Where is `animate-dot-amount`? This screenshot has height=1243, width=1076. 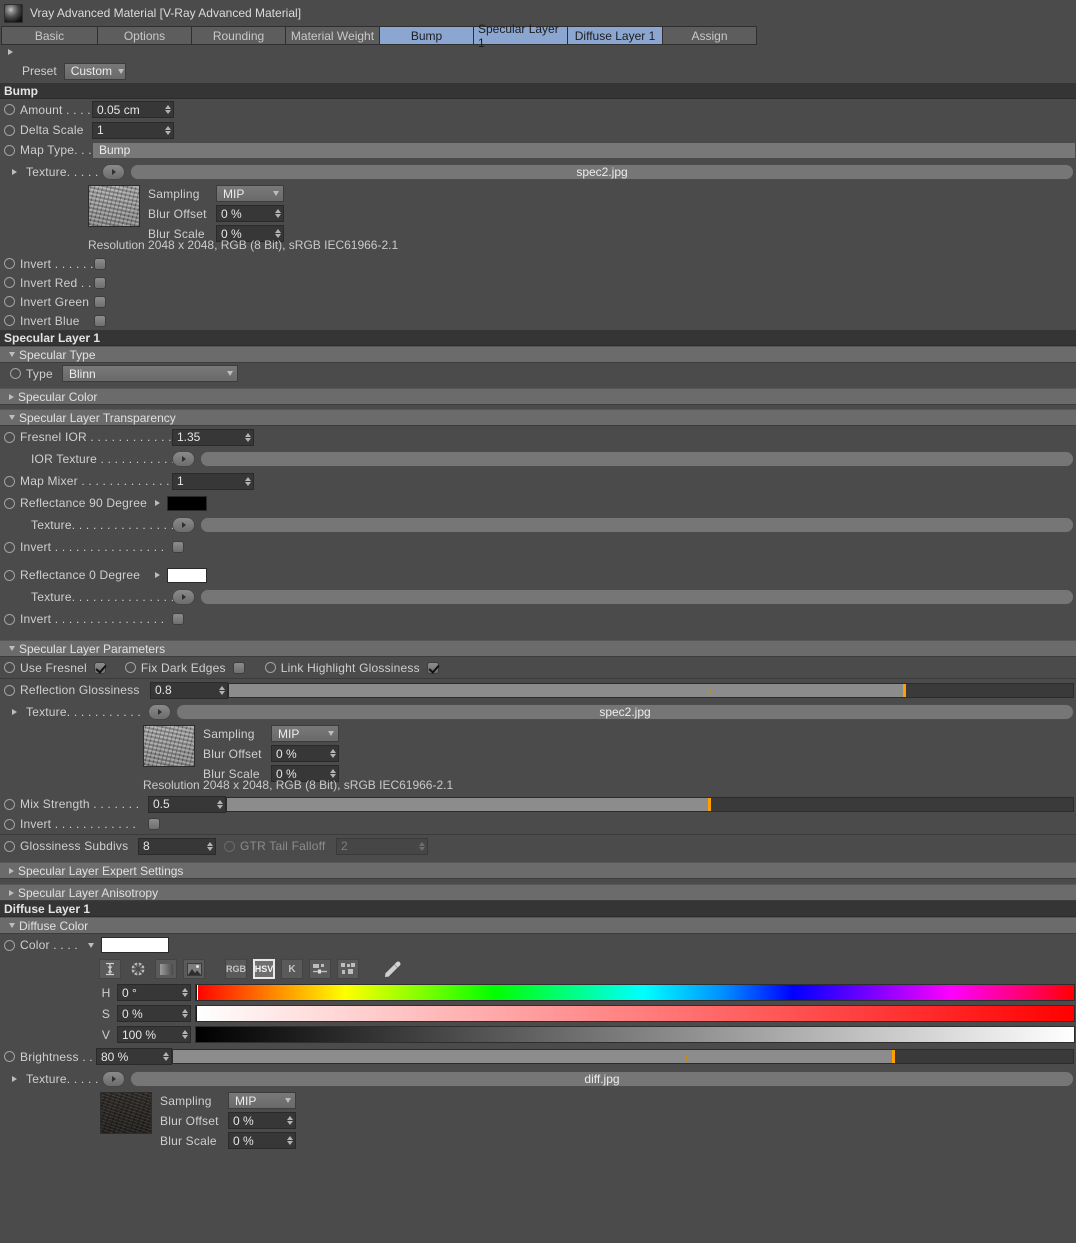
animate-dot-amount is located at coordinates (9, 109).